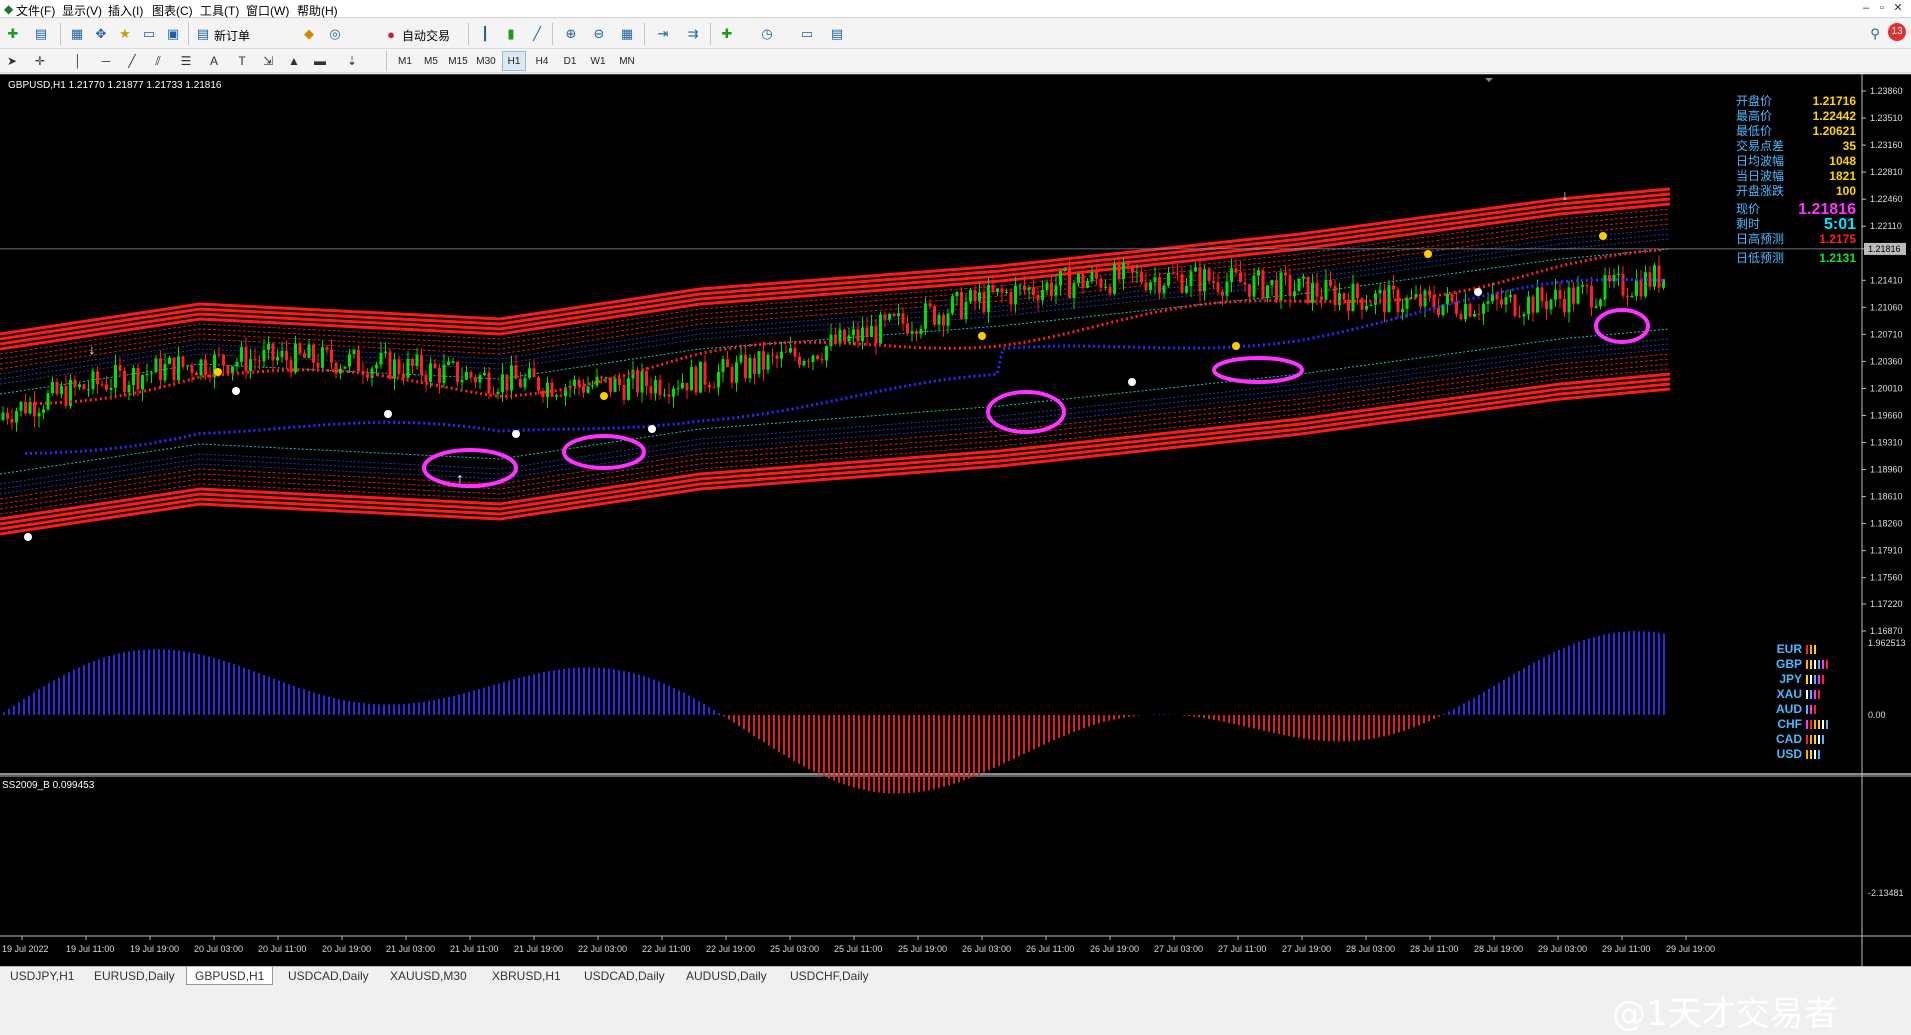 The width and height of the screenshot is (1911, 1035). I want to click on close-icon: ✕, so click(1898, 8).